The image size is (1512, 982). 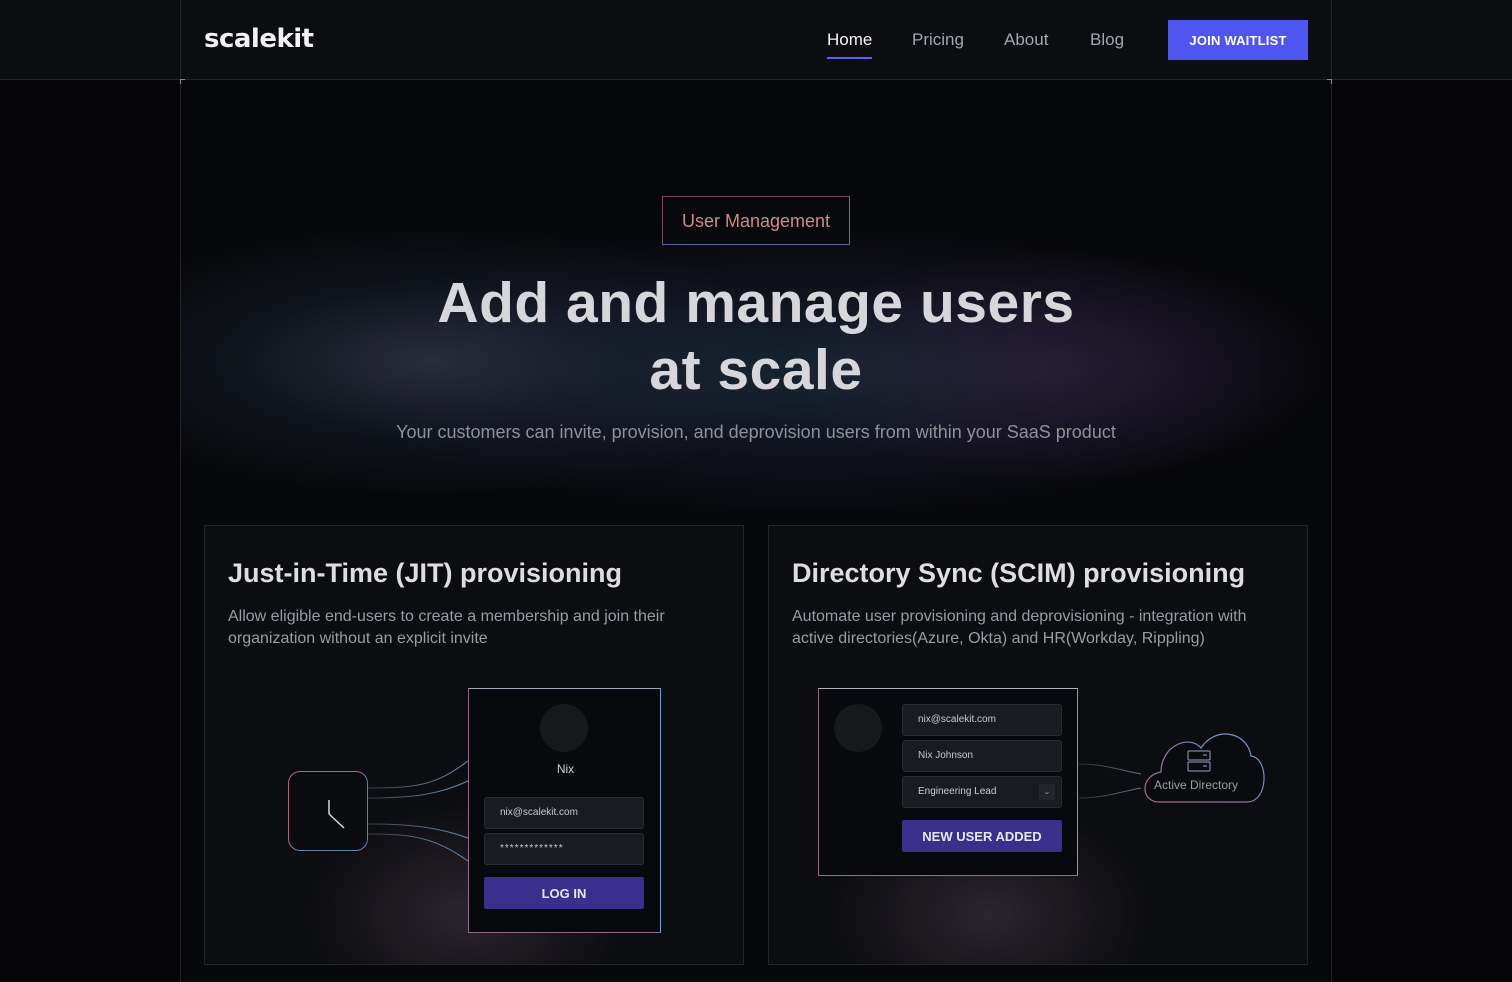 I want to click on frame-line-left, so click(x=180, y=491).